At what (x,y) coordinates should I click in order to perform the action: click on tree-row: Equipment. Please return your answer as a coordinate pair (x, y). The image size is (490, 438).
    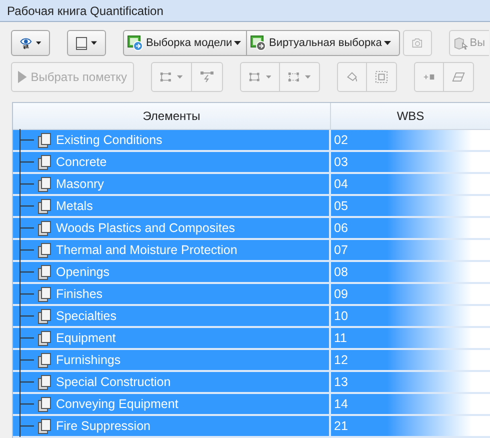
    Looking at the image, I should click on (172, 338).